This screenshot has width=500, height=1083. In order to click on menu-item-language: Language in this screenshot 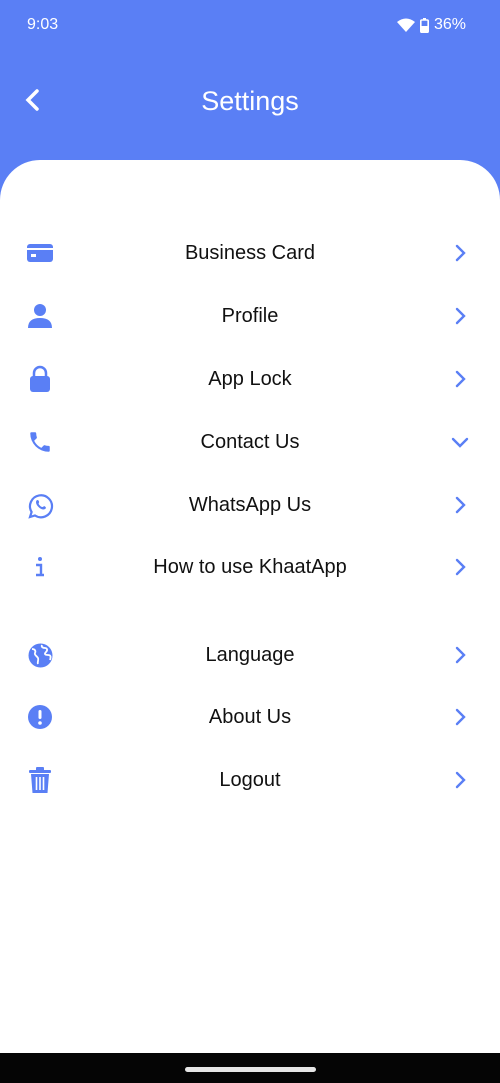, I will do `click(250, 655)`.